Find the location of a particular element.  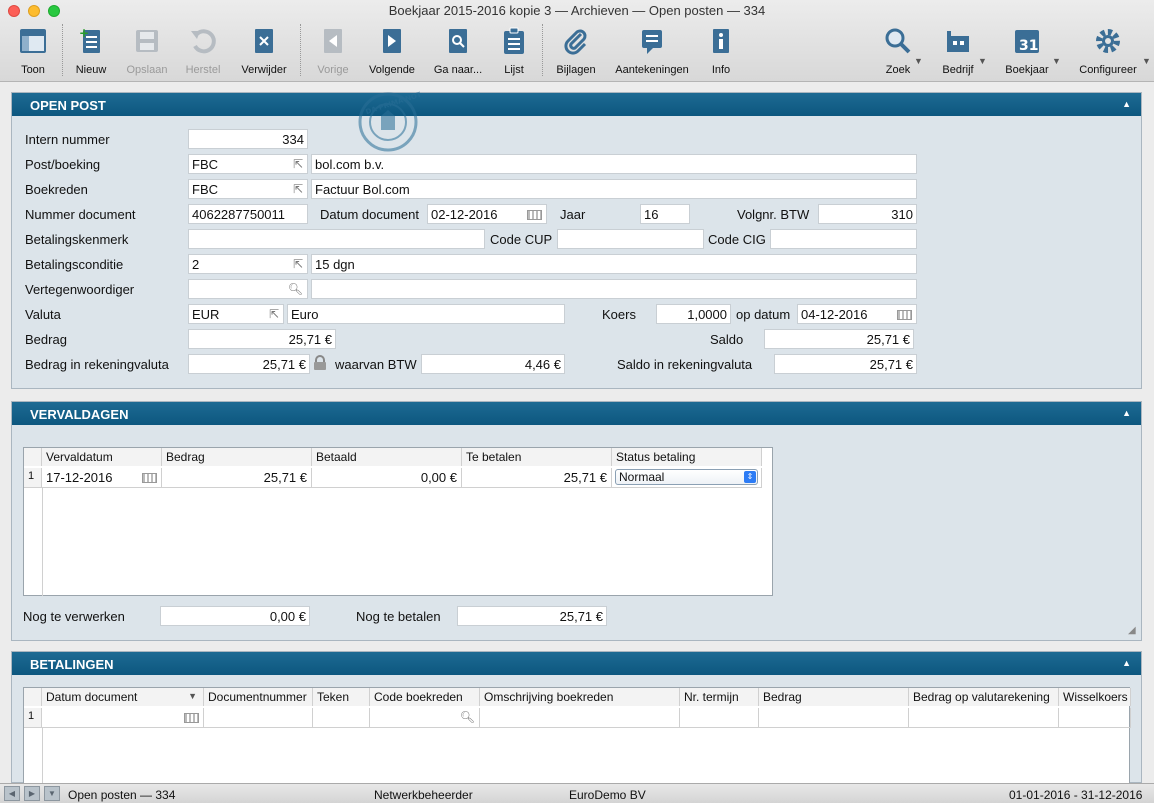

previous-record-icon: ◀ is located at coordinates (12, 793).